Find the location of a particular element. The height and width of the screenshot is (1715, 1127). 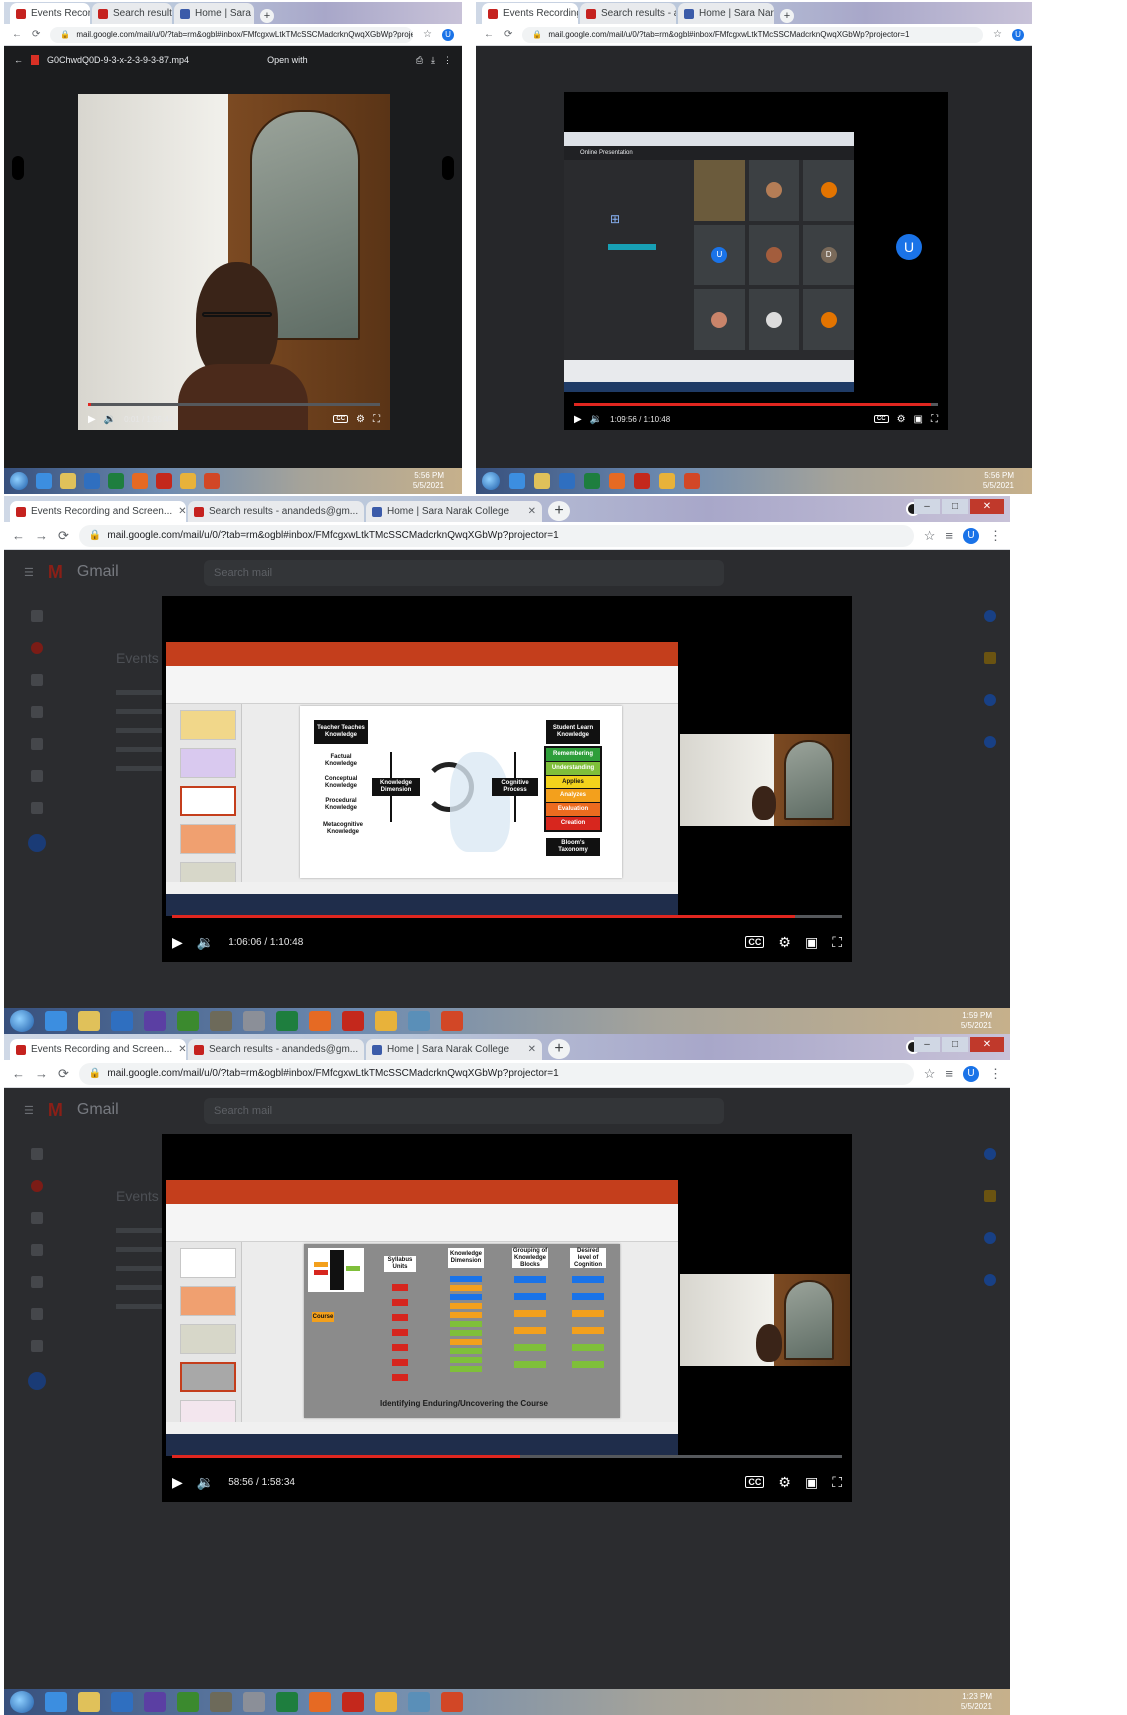

snoozed-icon is located at coordinates (37, 1250).